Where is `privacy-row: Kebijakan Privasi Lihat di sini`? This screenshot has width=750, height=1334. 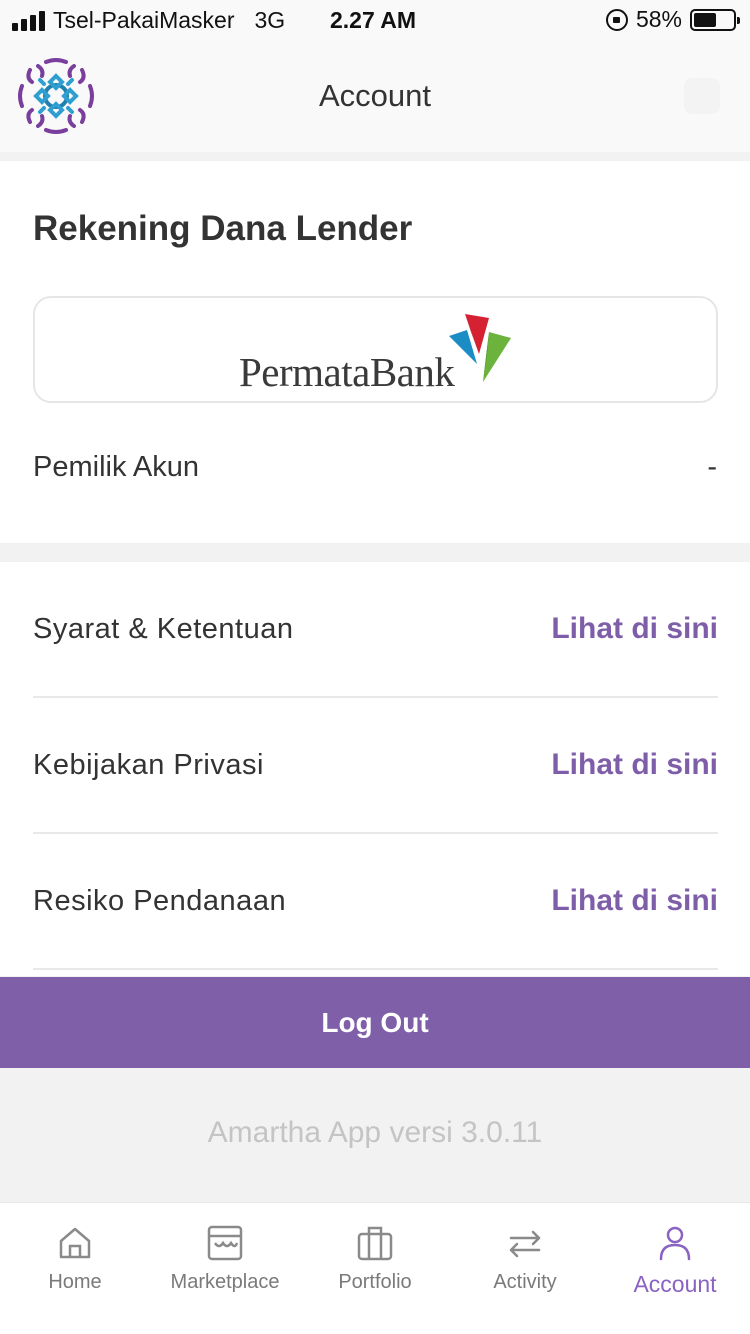 privacy-row: Kebijakan Privasi Lihat di sini is located at coordinates (375, 766).